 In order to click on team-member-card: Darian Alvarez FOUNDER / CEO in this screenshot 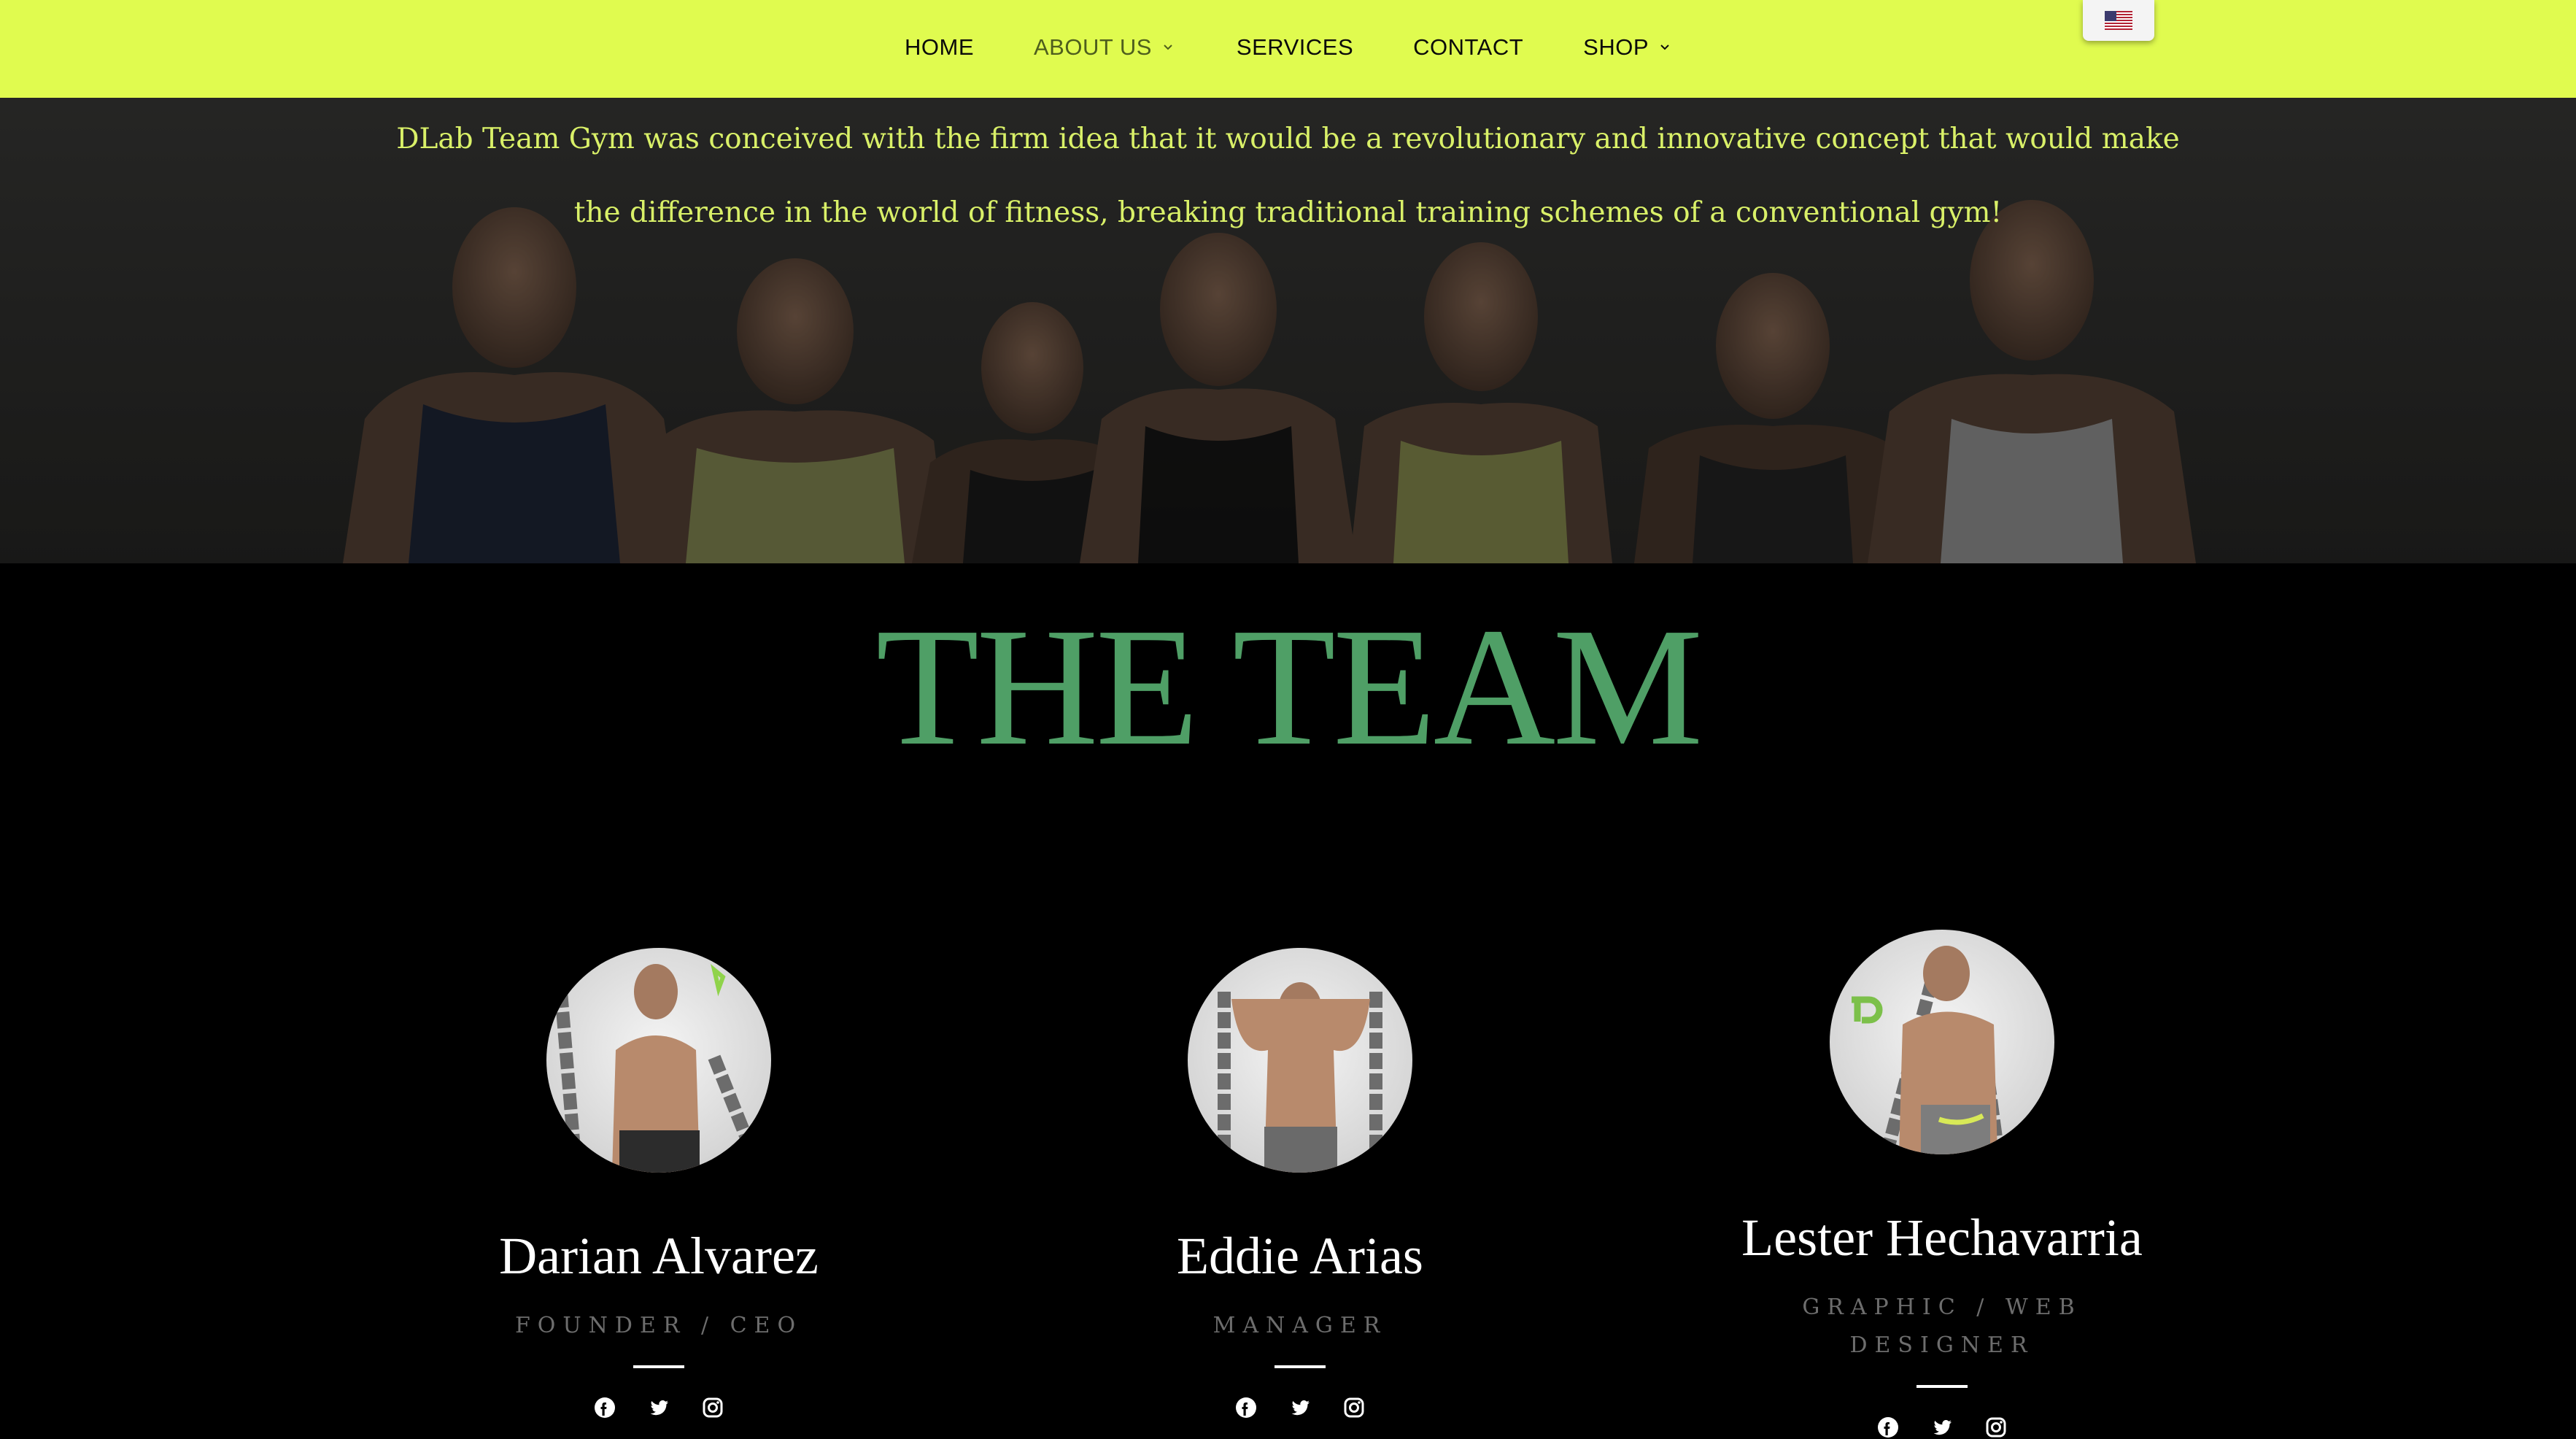, I will do `click(658, 1183)`.